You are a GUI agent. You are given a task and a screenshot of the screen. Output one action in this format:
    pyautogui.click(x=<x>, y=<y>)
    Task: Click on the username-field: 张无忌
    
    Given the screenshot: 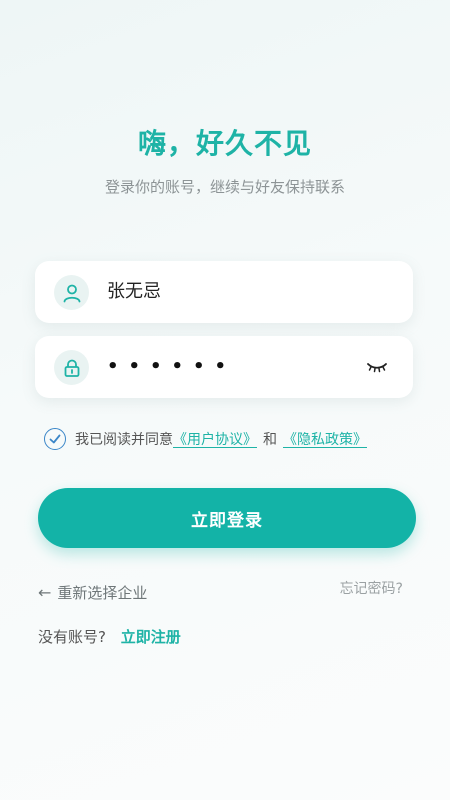 What is the action you would take?
    pyautogui.click(x=224, y=292)
    